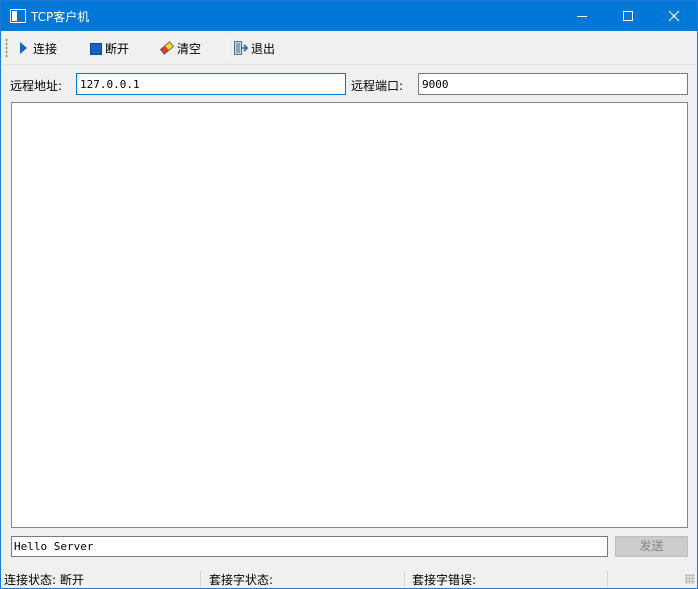 The image size is (698, 589). Describe the element at coordinates (553, 84) in the screenshot. I see `remote-port-input: 9000` at that location.